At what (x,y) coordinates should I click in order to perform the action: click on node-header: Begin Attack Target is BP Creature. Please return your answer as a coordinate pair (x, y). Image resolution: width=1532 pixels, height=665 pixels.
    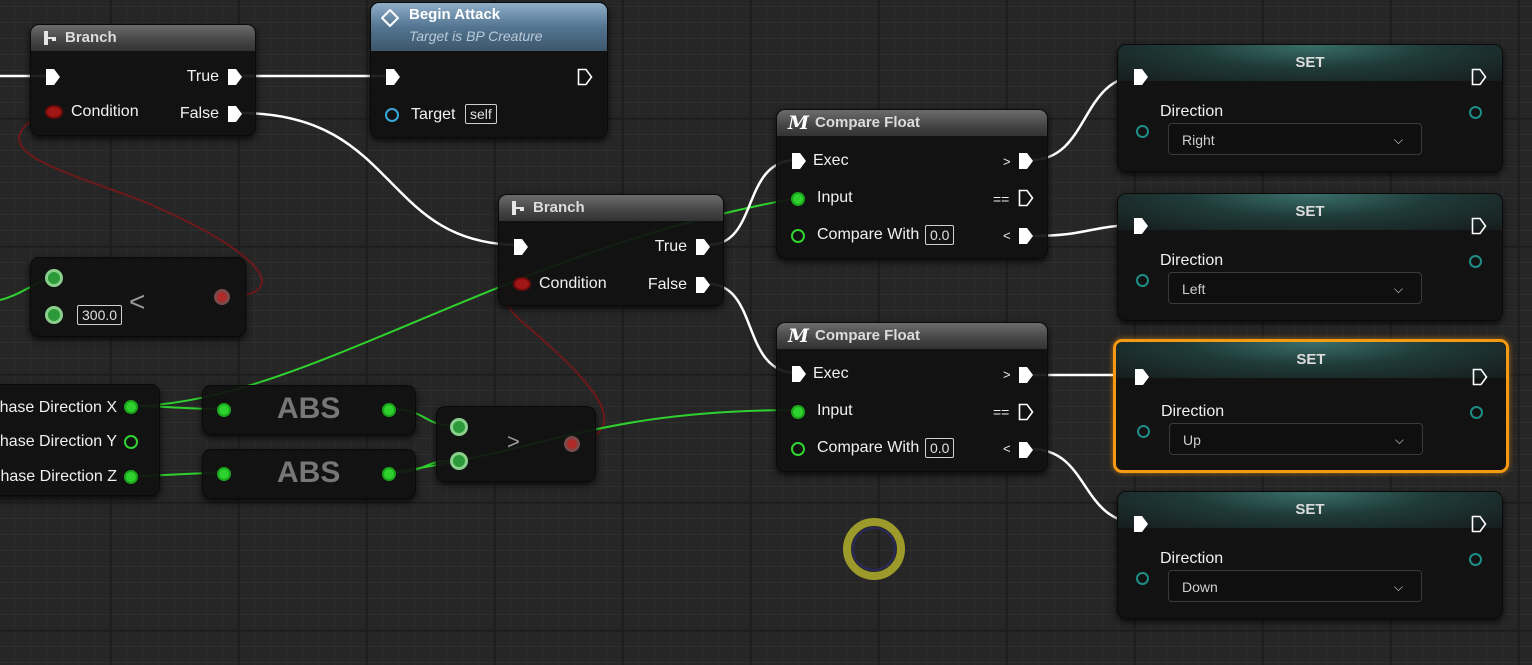
    Looking at the image, I should click on (489, 27).